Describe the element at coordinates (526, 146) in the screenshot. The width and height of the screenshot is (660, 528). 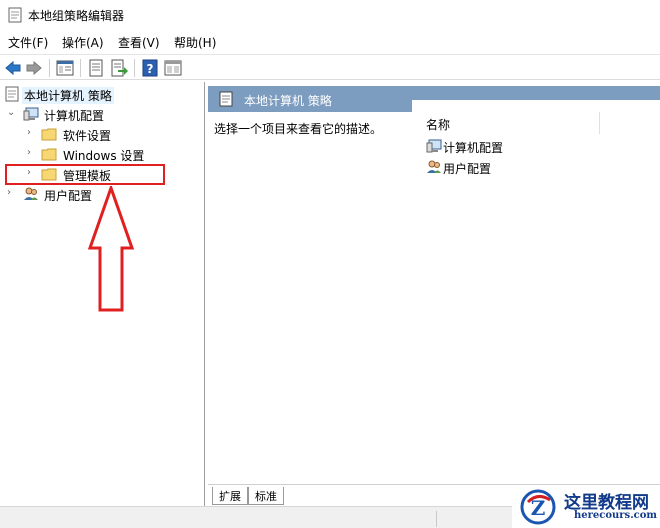
I see `list-item-computer-config: 计算机配置` at that location.